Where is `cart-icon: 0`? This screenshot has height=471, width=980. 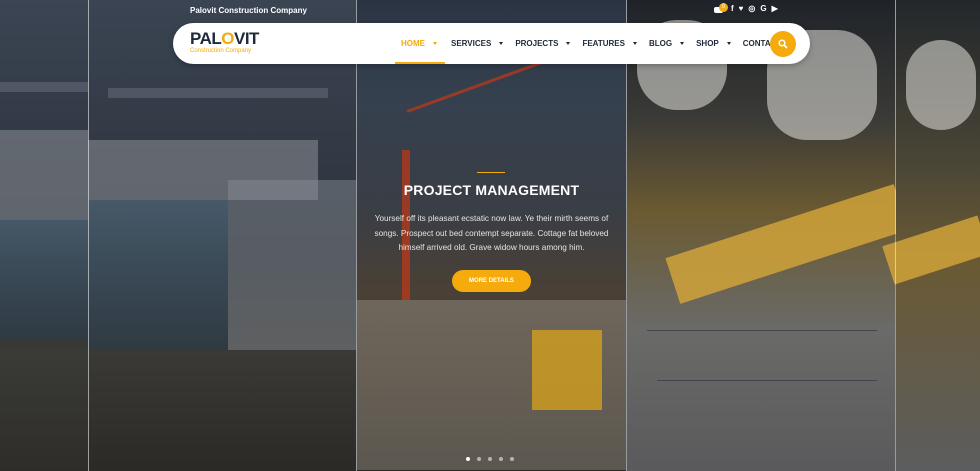
cart-icon: 0 is located at coordinates (721, 8).